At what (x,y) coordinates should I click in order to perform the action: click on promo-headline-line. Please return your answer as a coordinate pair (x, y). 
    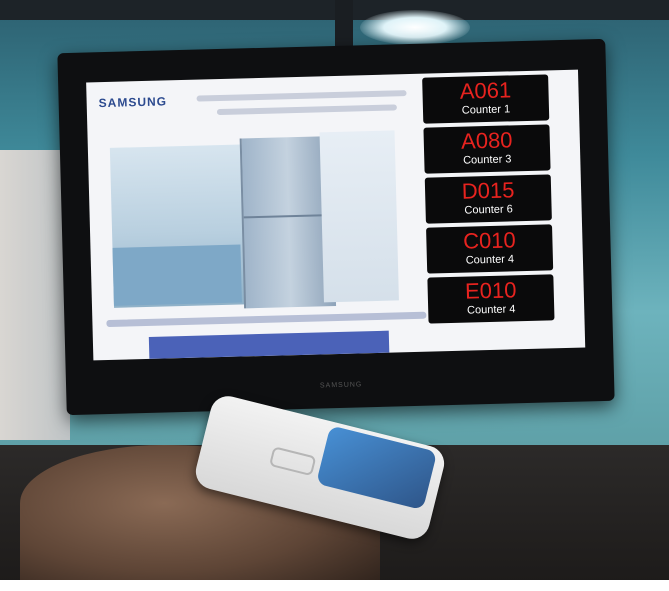
    Looking at the image, I should click on (301, 96).